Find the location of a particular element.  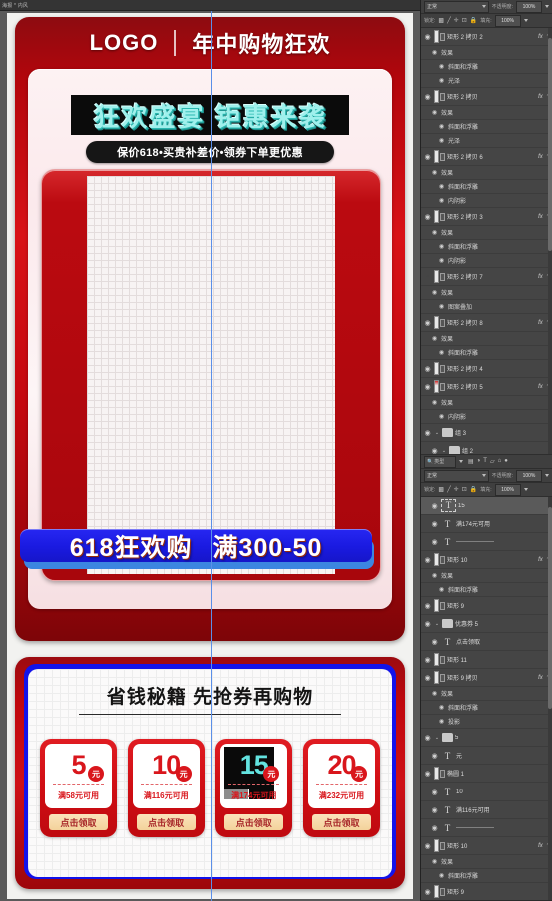

layer-row: ◉矩形 2 拷贝fx⌃ is located at coordinates (486, 97).